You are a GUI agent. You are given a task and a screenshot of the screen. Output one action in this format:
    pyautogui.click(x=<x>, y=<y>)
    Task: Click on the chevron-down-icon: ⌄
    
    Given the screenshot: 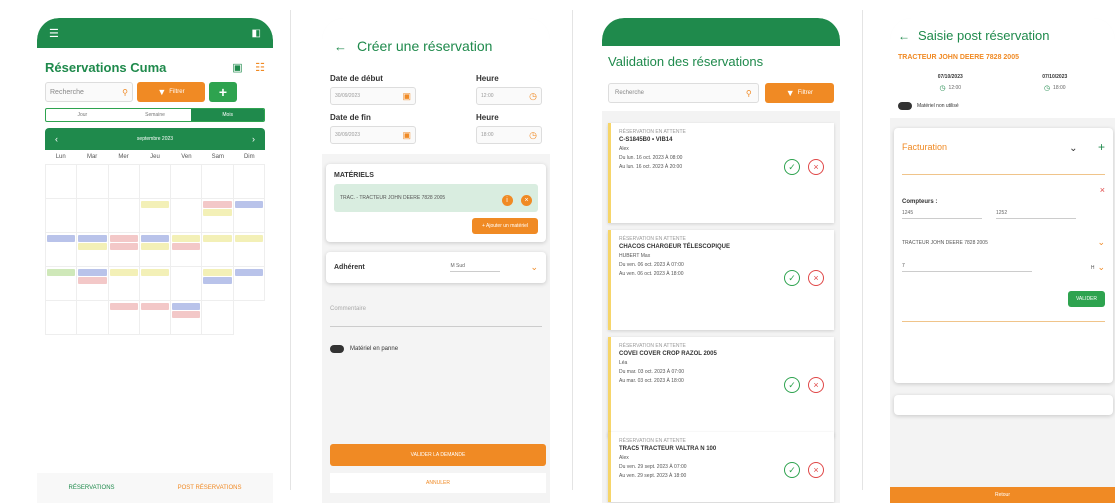 What is the action you would take?
    pyautogui.click(x=1073, y=148)
    